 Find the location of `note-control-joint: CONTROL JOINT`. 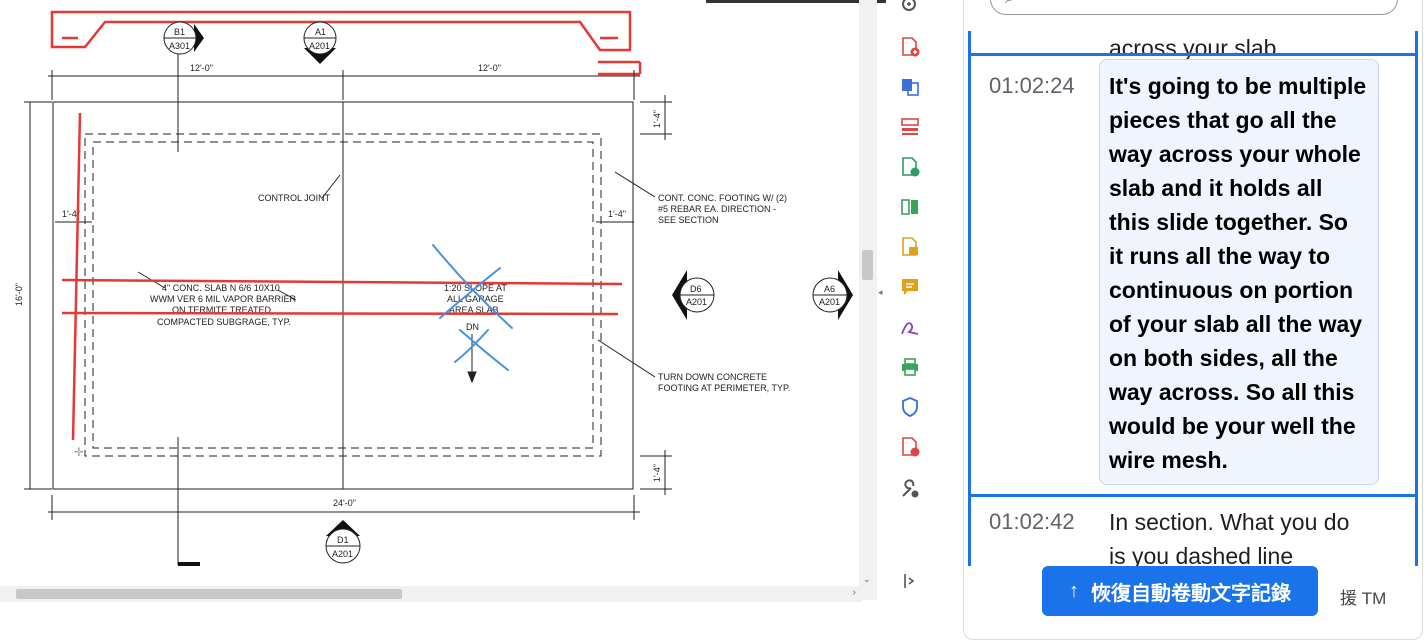

note-control-joint: CONTROL JOINT is located at coordinates (294, 198).